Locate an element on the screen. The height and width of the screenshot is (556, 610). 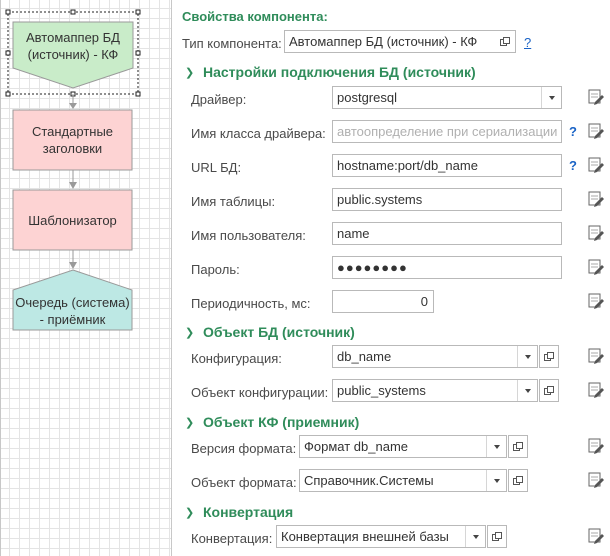
config-edit-icon is located at coordinates (596, 356).